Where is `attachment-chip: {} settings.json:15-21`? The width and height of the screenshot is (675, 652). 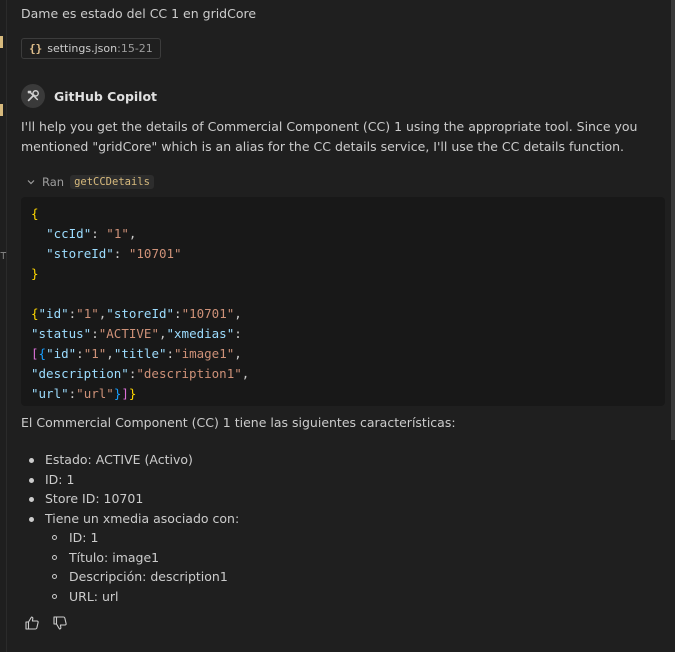 attachment-chip: {} settings.json:15-21 is located at coordinates (91, 48).